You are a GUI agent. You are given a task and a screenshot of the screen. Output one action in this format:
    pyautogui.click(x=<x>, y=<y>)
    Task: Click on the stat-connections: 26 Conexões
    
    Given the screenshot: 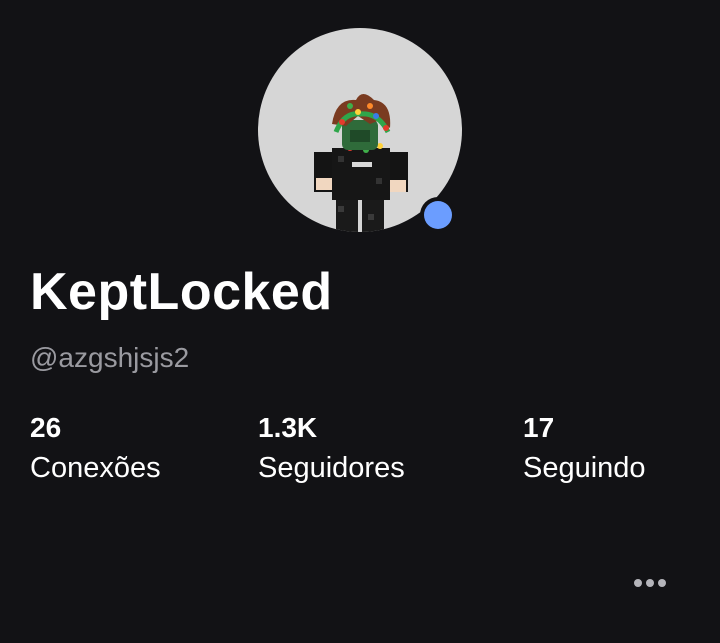 What is the action you would take?
    pyautogui.click(x=95, y=450)
    